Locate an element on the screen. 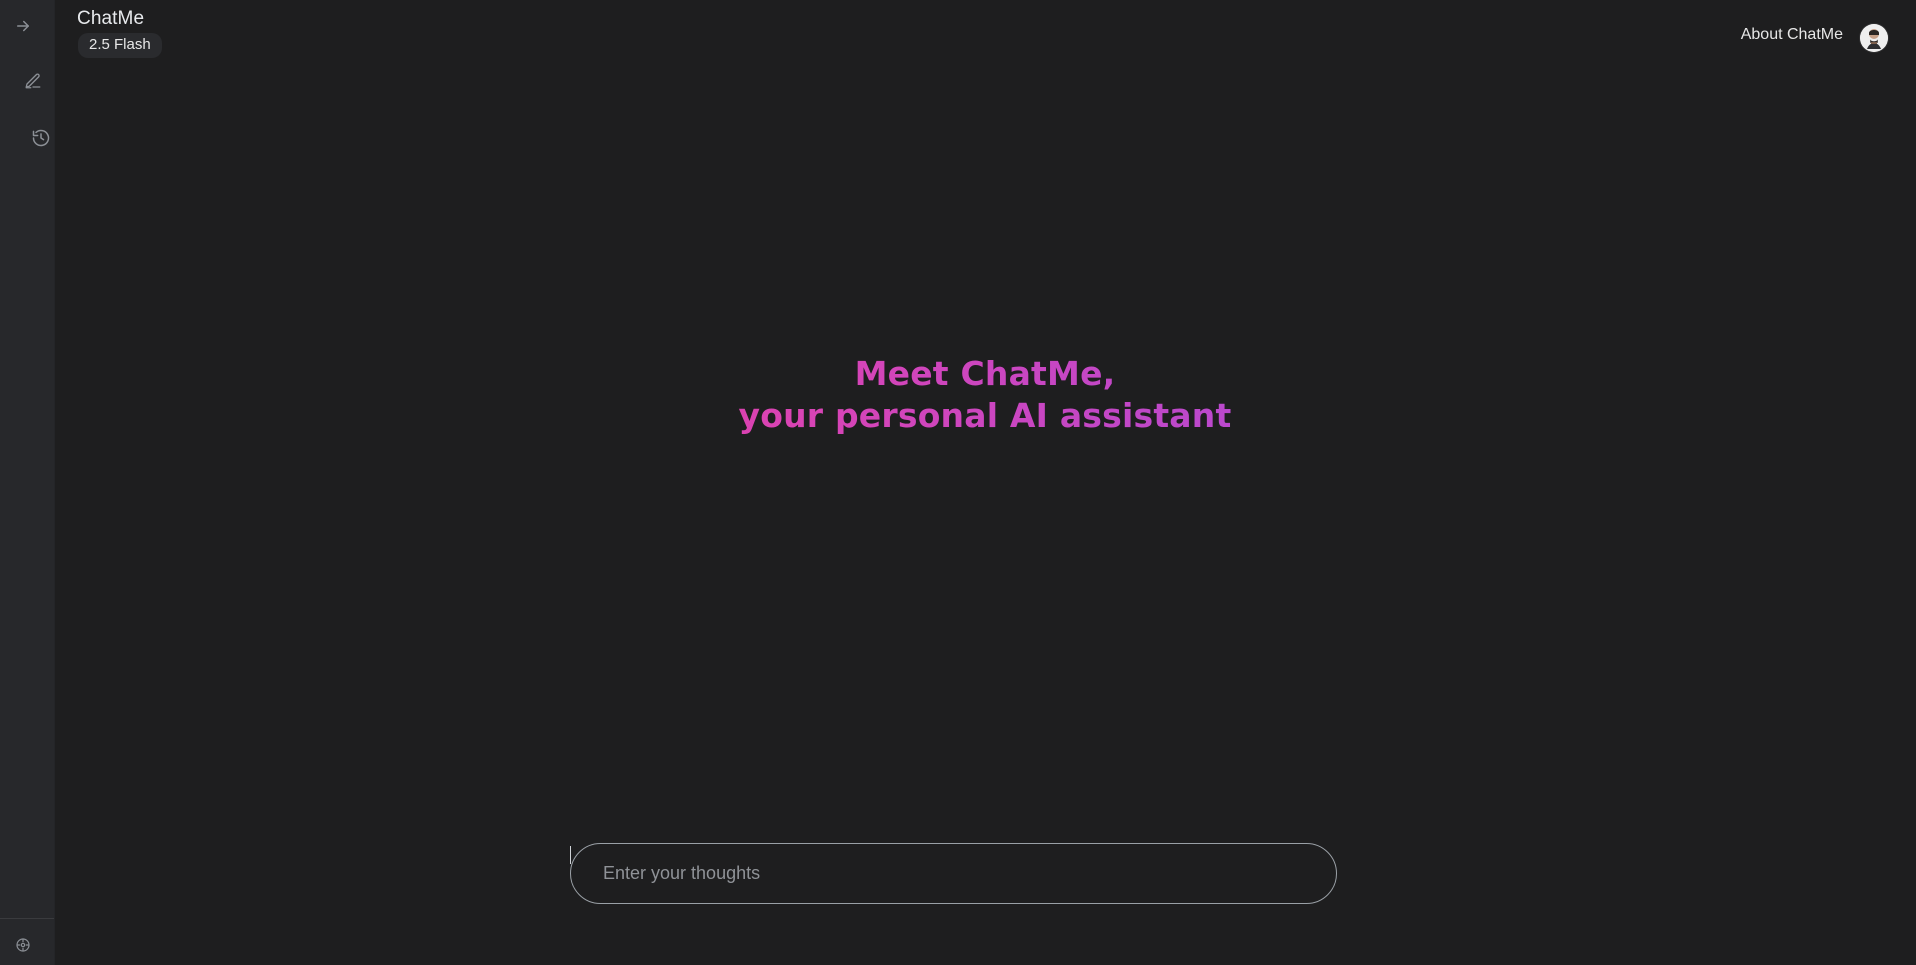  avatar-icon is located at coordinates (1874, 38).